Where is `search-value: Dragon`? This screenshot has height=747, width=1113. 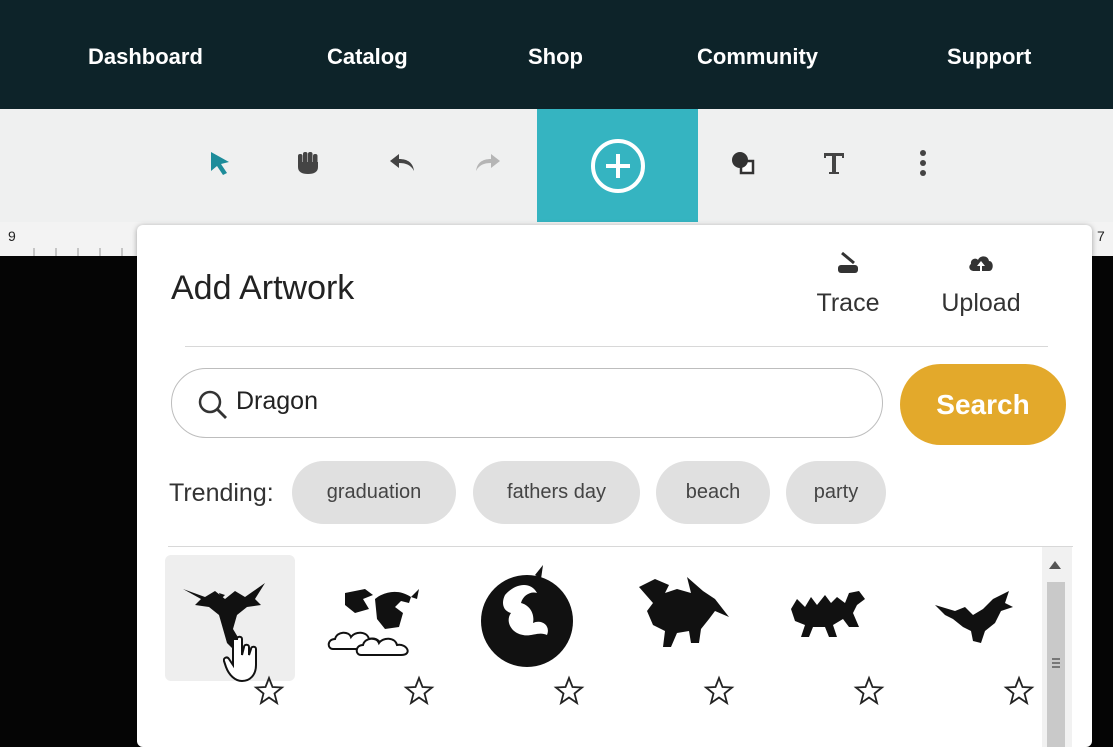 search-value: Dragon is located at coordinates (277, 401).